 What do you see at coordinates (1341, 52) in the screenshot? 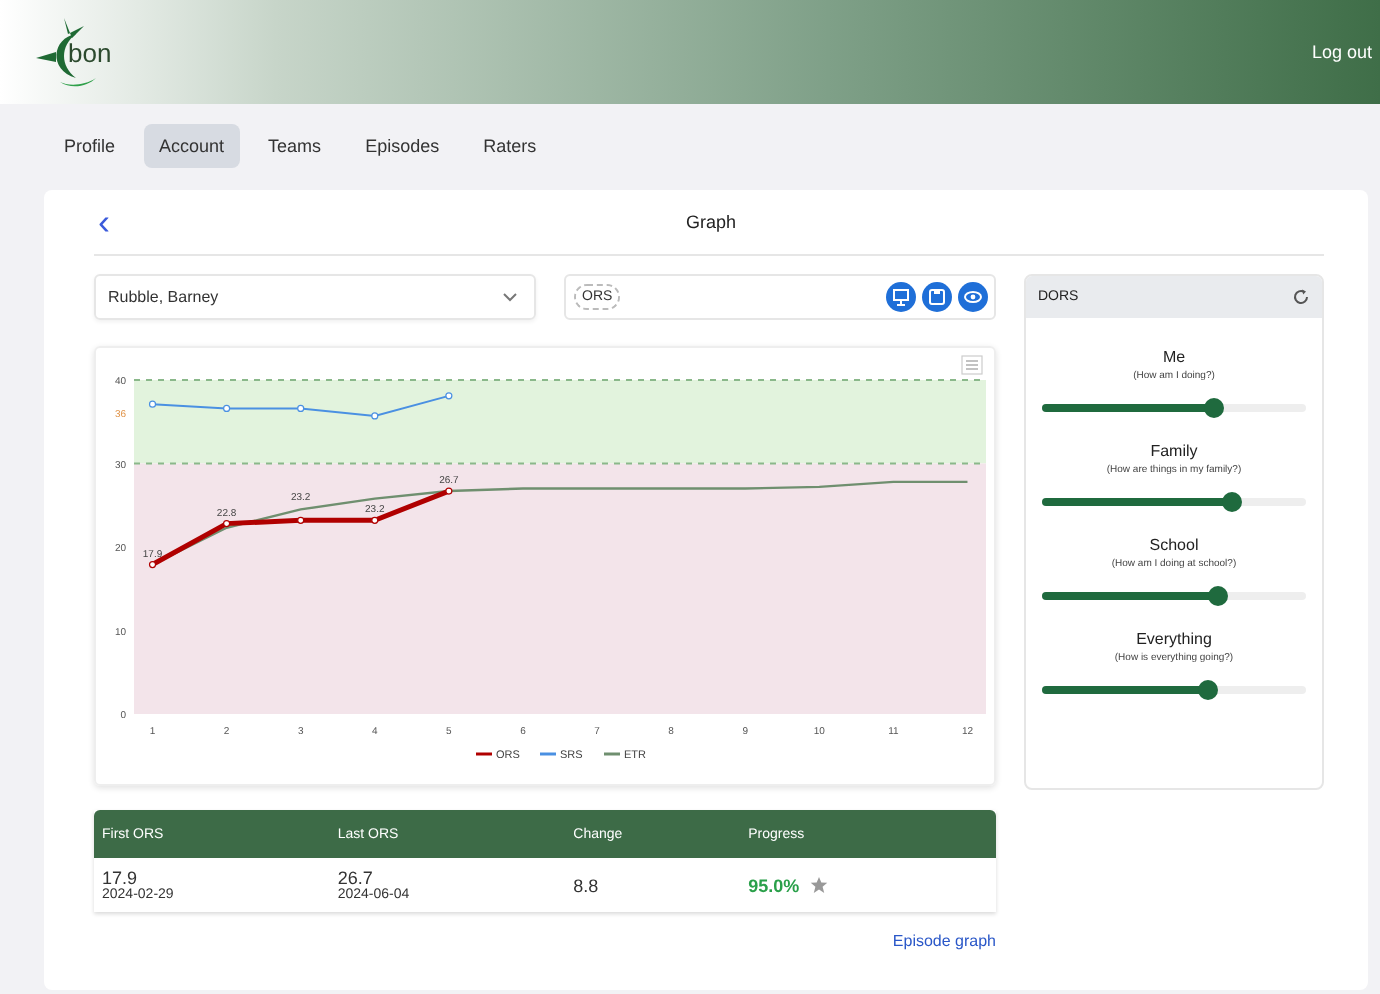
I see `logout-link: Log out` at bounding box center [1341, 52].